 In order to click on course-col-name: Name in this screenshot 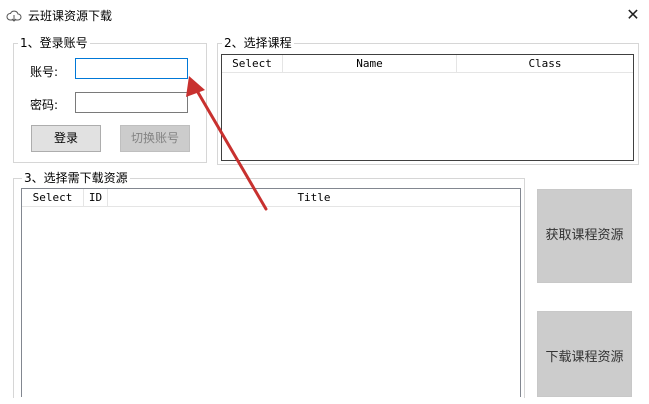, I will do `click(370, 63)`.